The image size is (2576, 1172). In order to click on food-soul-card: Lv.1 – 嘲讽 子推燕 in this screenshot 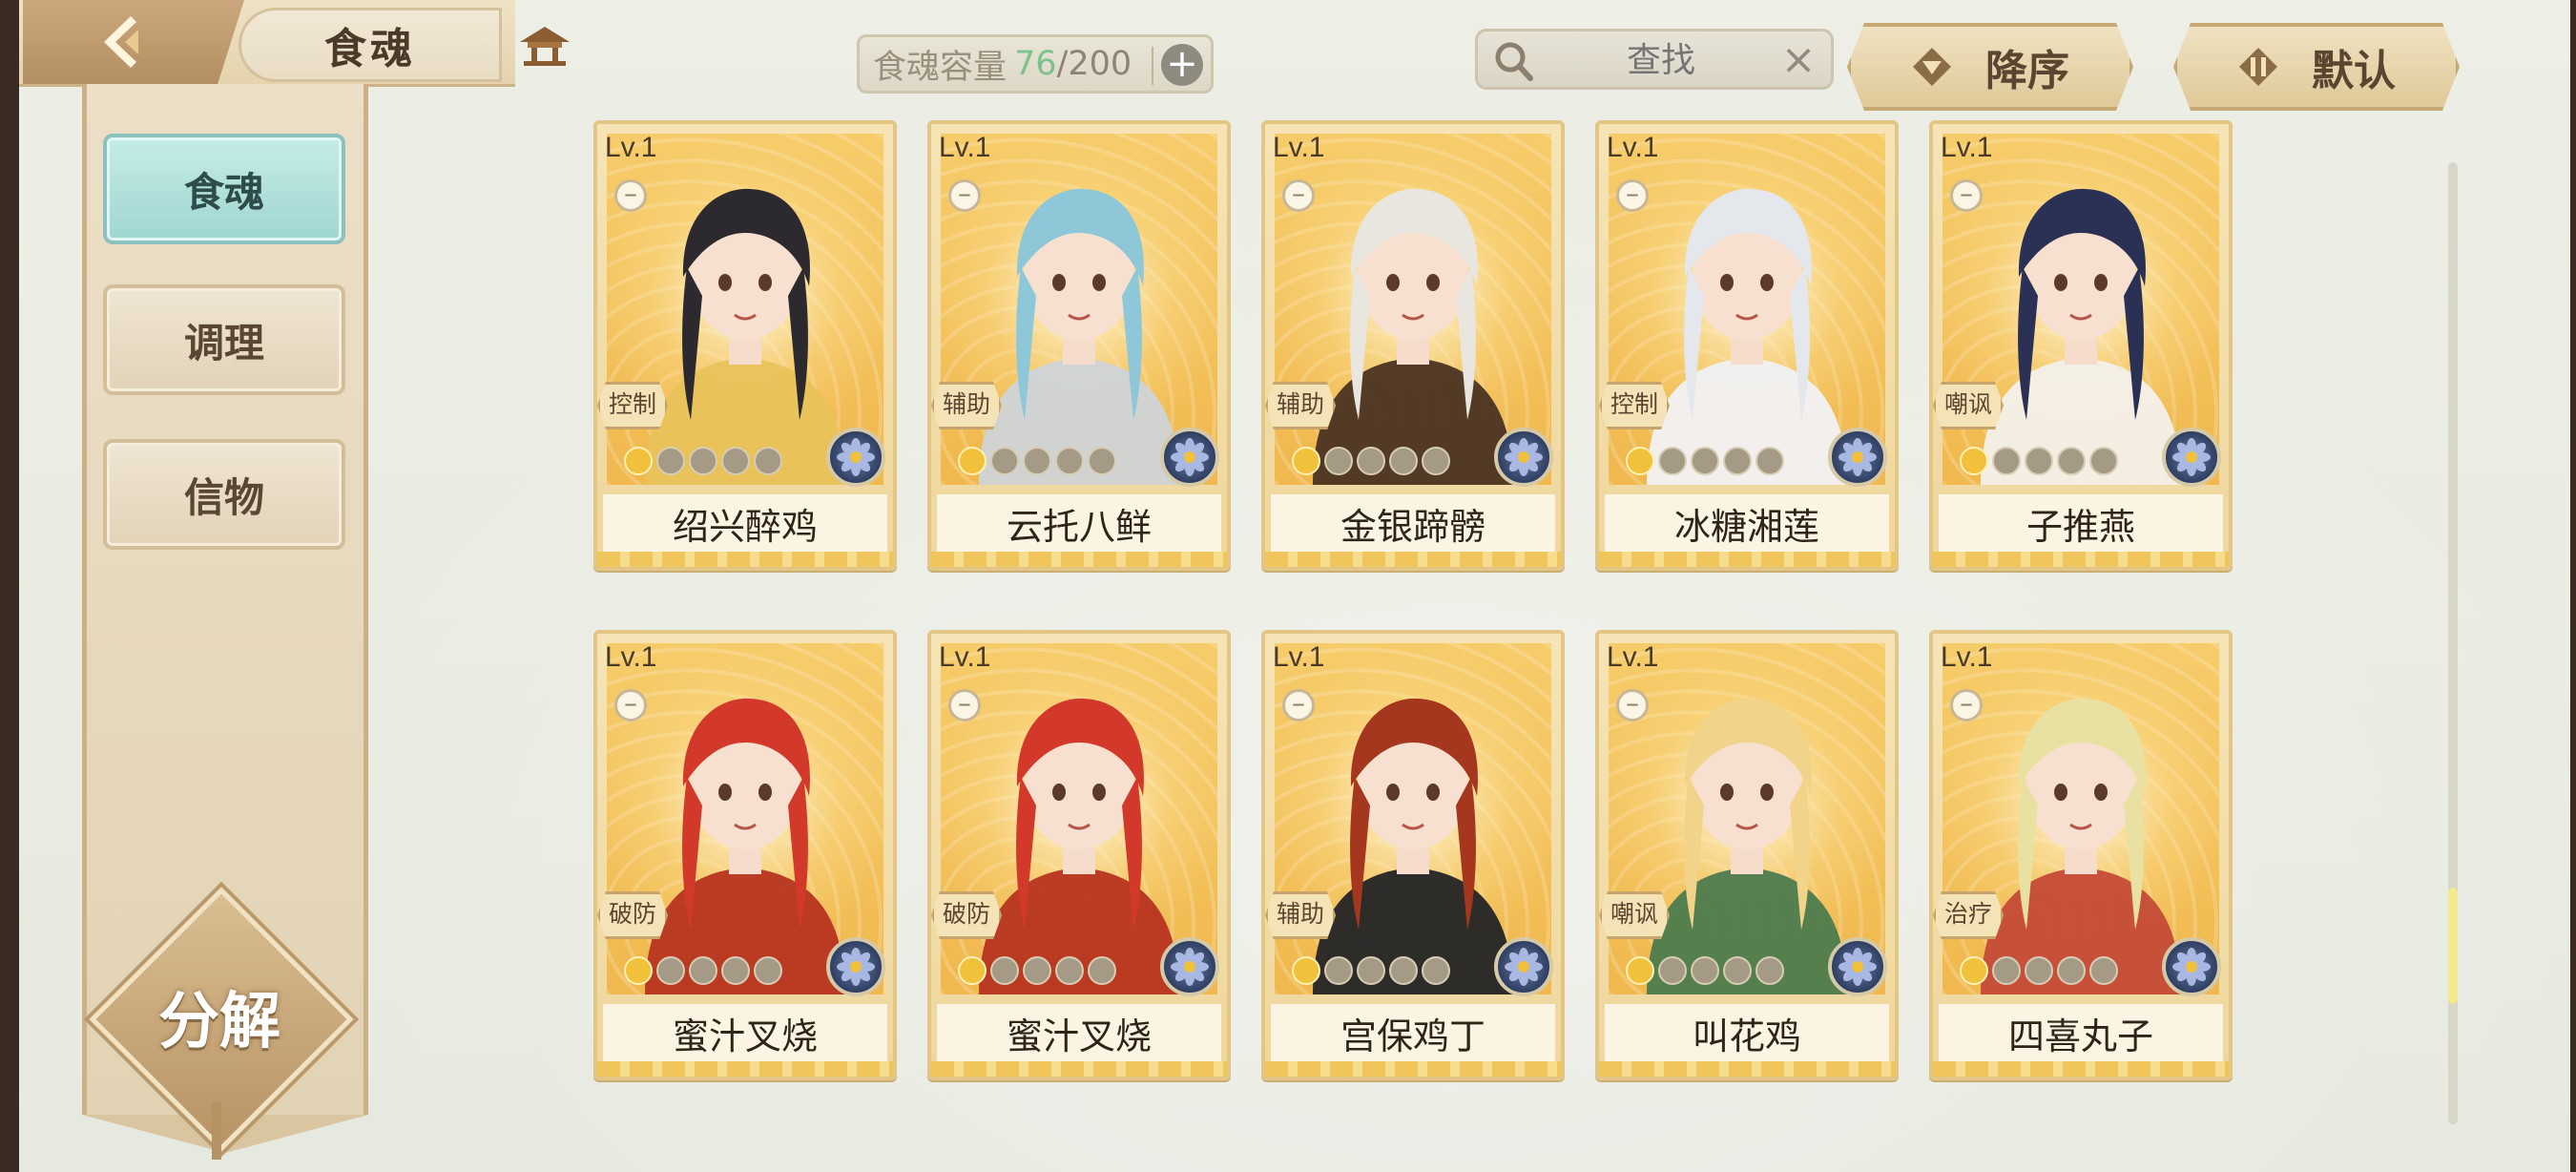, I will do `click(2081, 345)`.